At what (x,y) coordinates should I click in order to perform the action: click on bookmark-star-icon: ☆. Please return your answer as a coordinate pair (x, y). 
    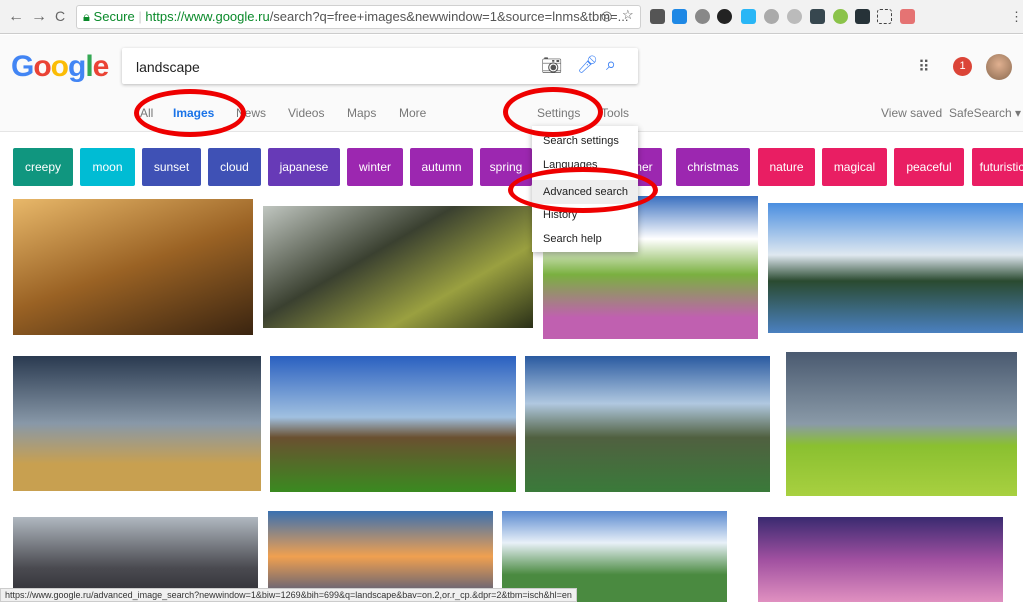
    Looking at the image, I should click on (628, 15).